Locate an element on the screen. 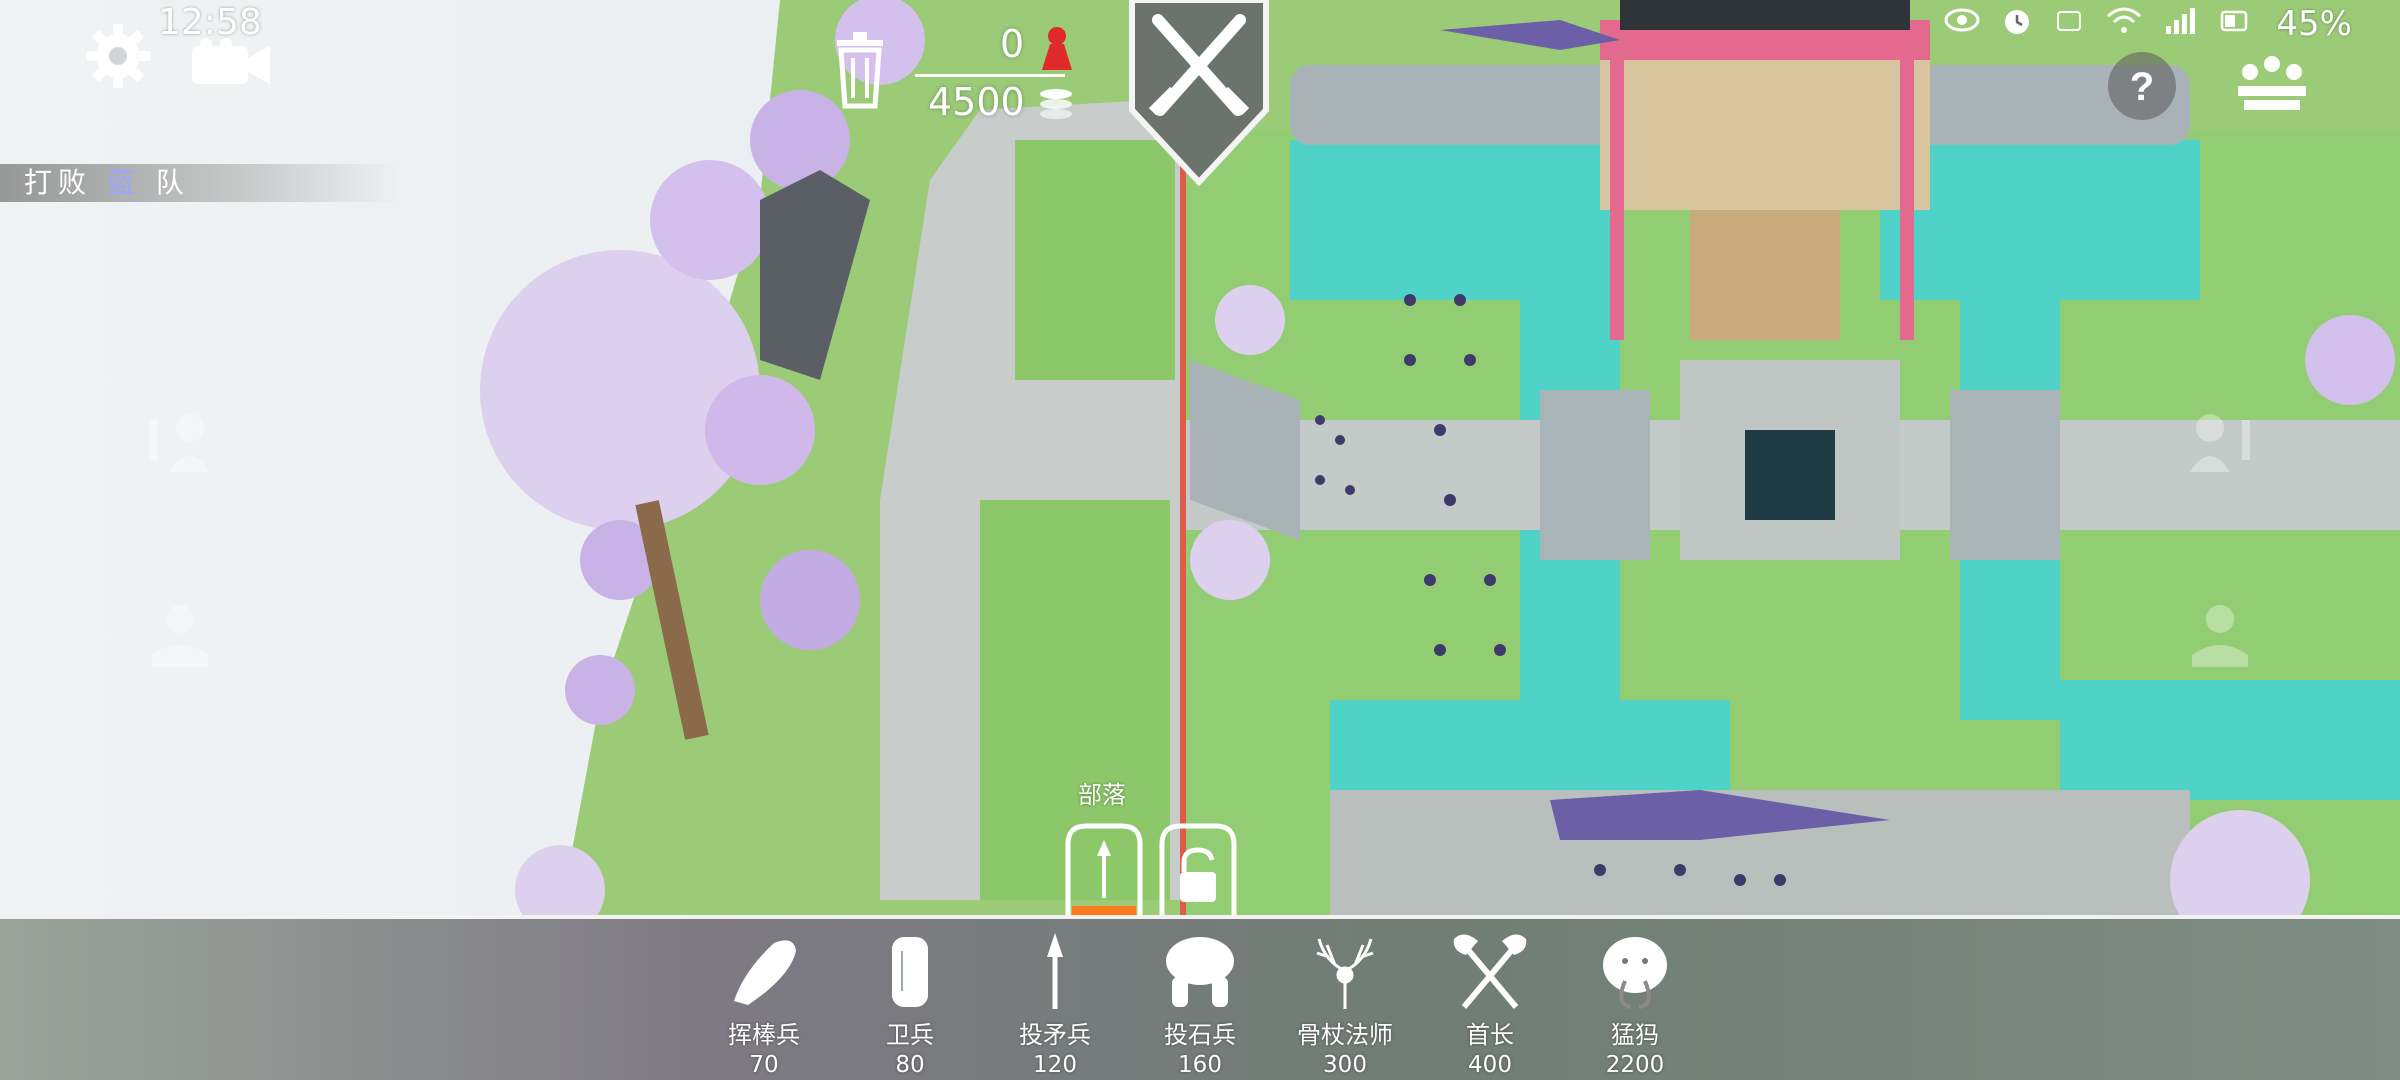  budget-count: 4500 is located at coordinates (976, 102).